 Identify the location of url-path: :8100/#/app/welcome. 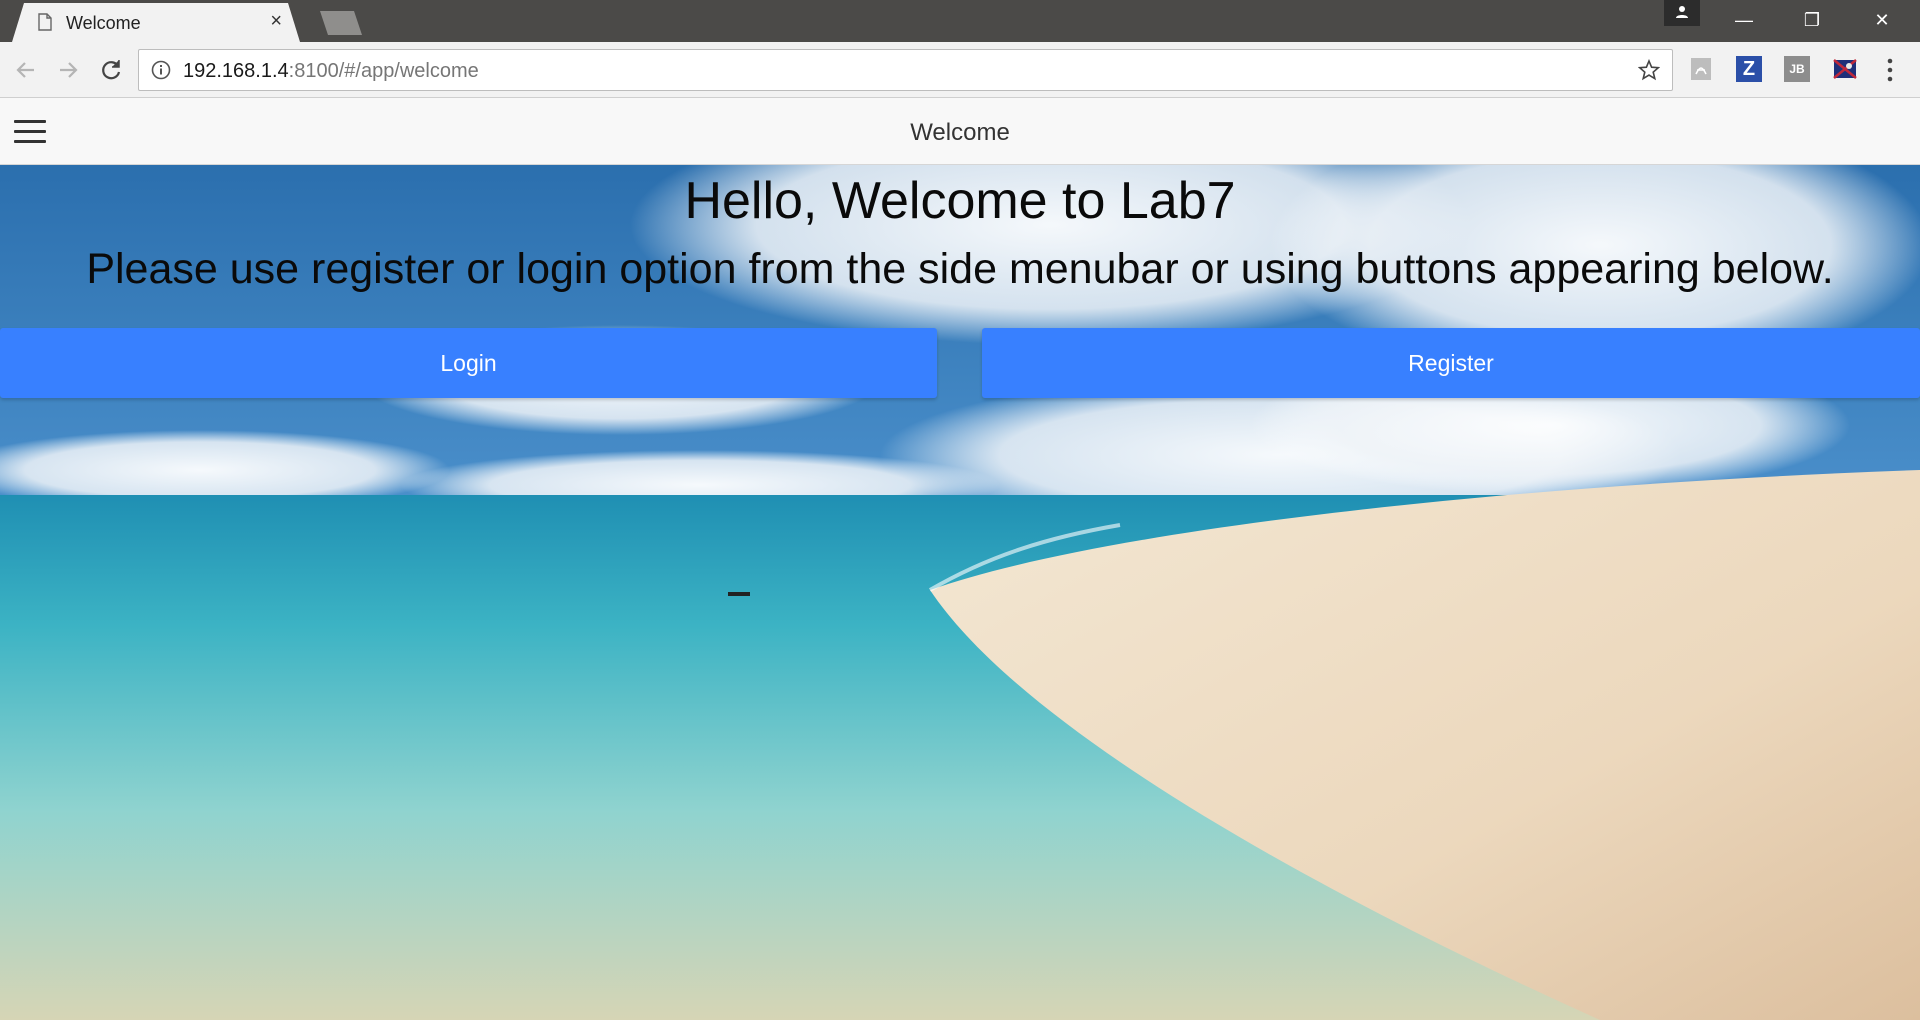
(383, 71).